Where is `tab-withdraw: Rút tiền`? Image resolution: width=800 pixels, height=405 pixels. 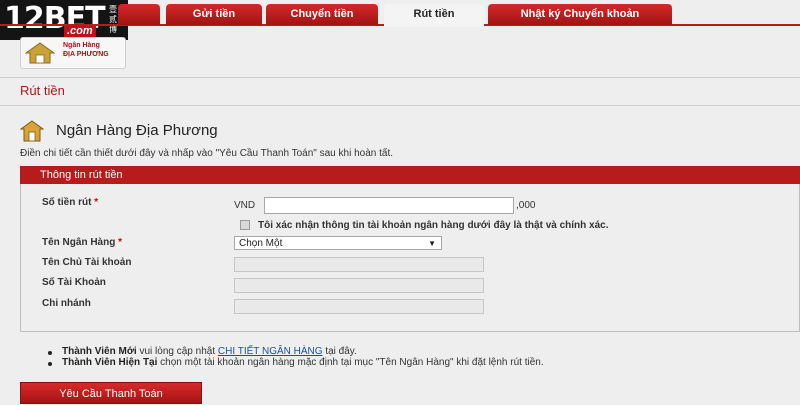 tab-withdraw: Rút tiền is located at coordinates (434, 15).